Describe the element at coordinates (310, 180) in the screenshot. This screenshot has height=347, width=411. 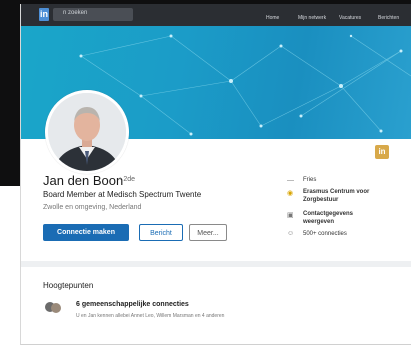
I see `sidebar-language: Fries` at that location.